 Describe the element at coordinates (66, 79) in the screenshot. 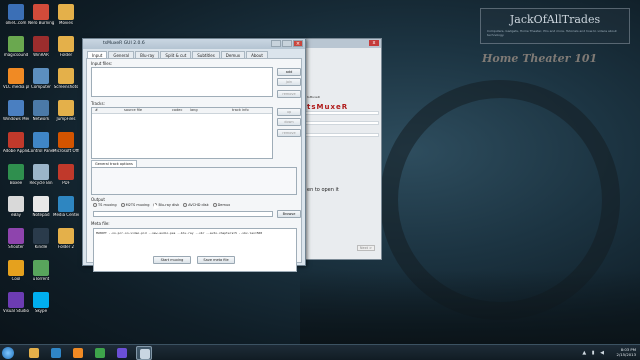

I see `desktop-icon: Screenshots` at that location.